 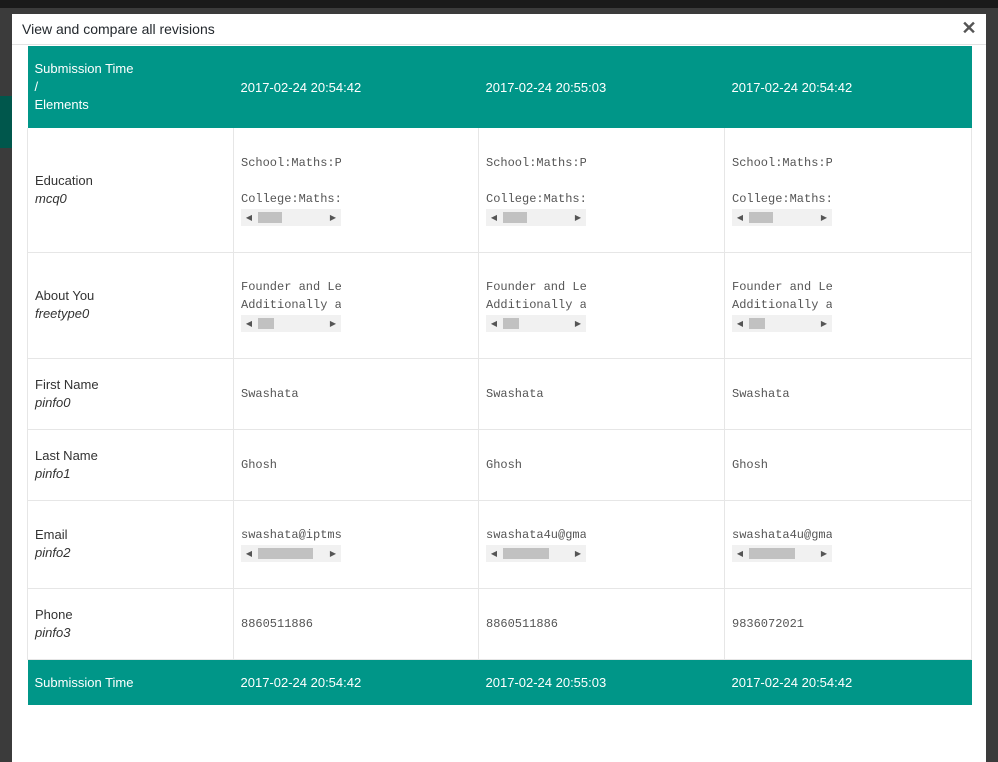 I want to click on footer-revision-1: 2017-02-24 20:54:42, so click(x=356, y=682).